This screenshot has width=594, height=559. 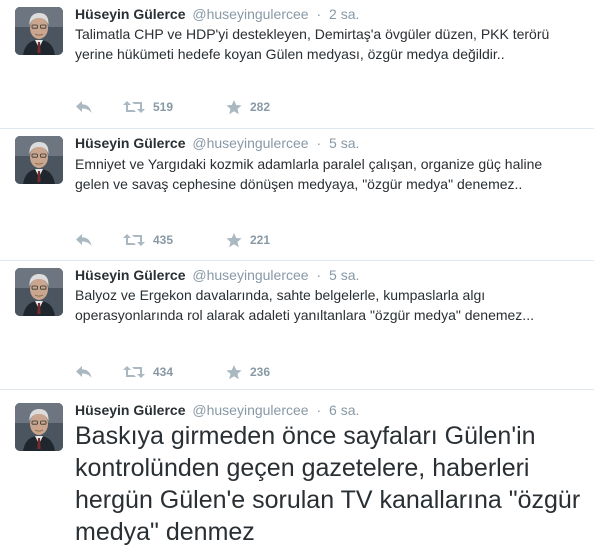 I want to click on favorite-count: 236, so click(x=260, y=372).